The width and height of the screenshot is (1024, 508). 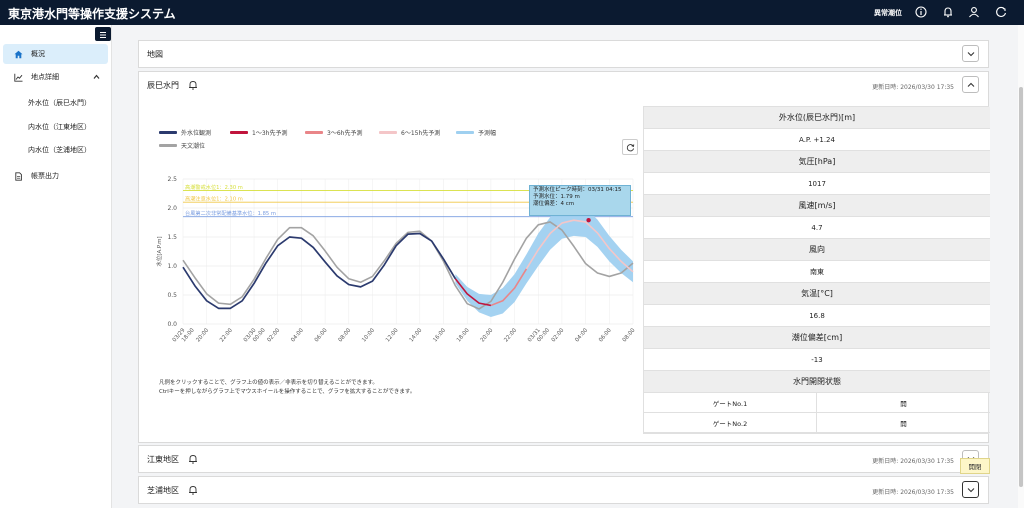 I want to click on sidebar-item-tatsumi: 外水位（辰巳水門）, so click(x=55, y=103).